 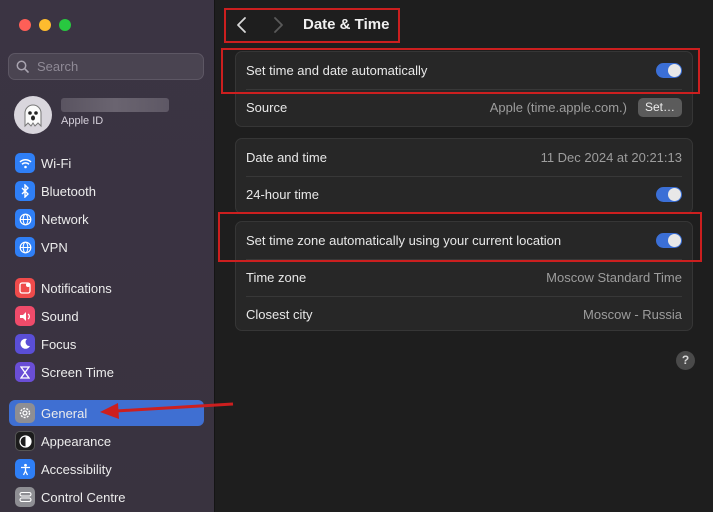 What do you see at coordinates (167, 410) in the screenshot?
I see `annotation-arrow-icon` at bounding box center [167, 410].